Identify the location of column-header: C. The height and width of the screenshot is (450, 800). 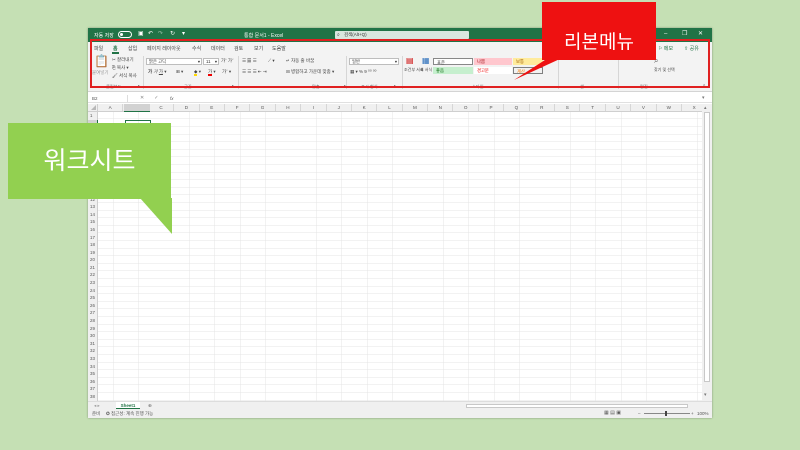
(162, 107).